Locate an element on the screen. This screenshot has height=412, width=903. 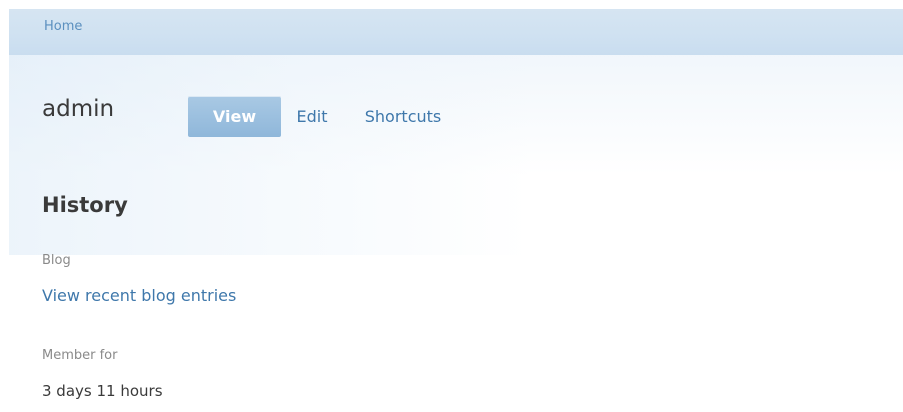
member-for-value: 3 days 11 hours is located at coordinates (102, 391).